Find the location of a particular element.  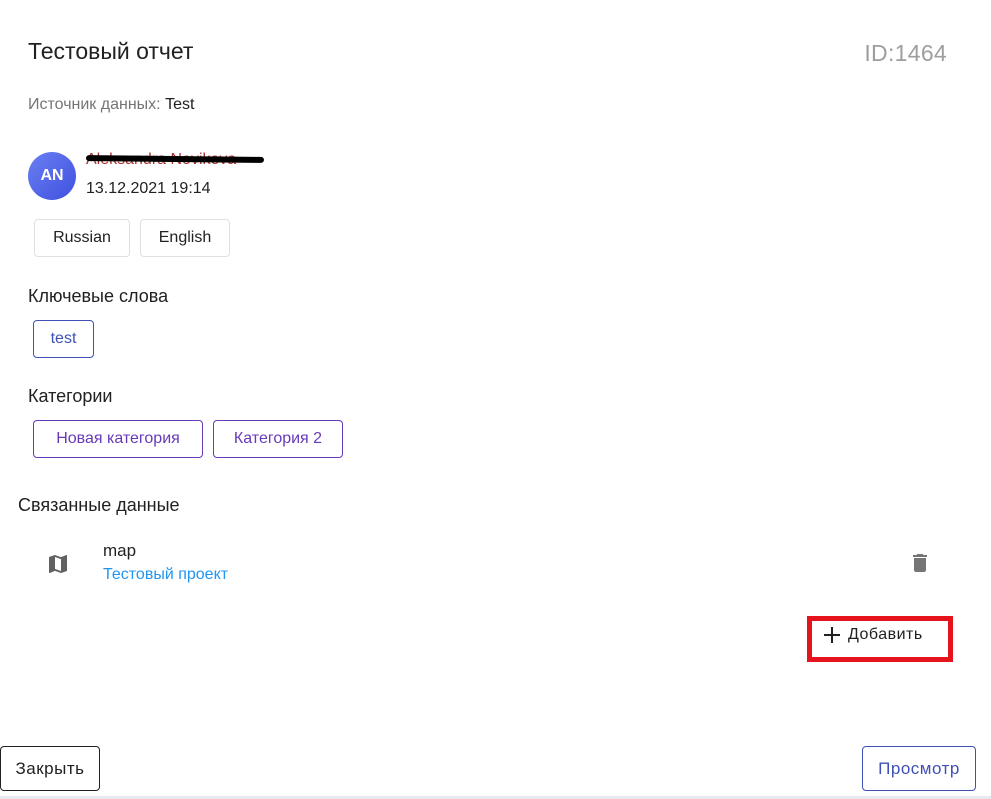

keyword-chip: test is located at coordinates (63, 339).